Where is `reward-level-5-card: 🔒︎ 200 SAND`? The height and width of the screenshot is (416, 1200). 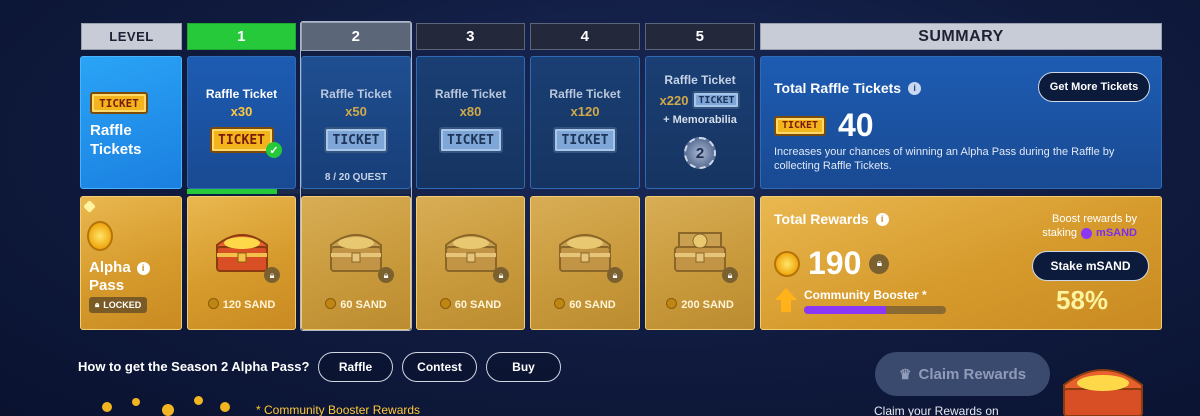 reward-level-5-card: 🔒︎ 200 SAND is located at coordinates (700, 263).